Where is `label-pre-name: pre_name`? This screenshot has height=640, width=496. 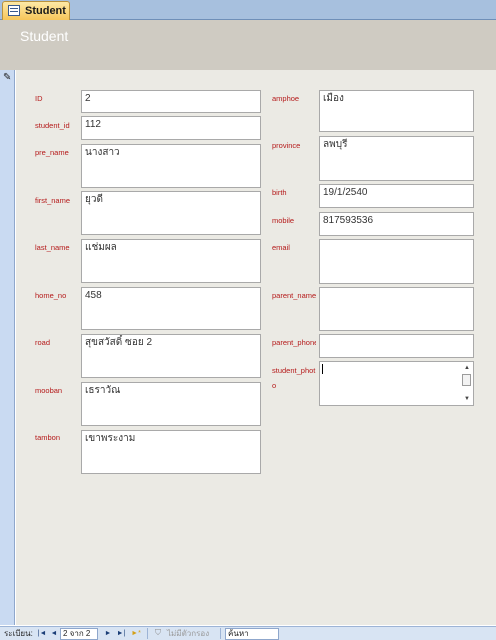
label-pre-name: pre_name is located at coordinates (52, 152).